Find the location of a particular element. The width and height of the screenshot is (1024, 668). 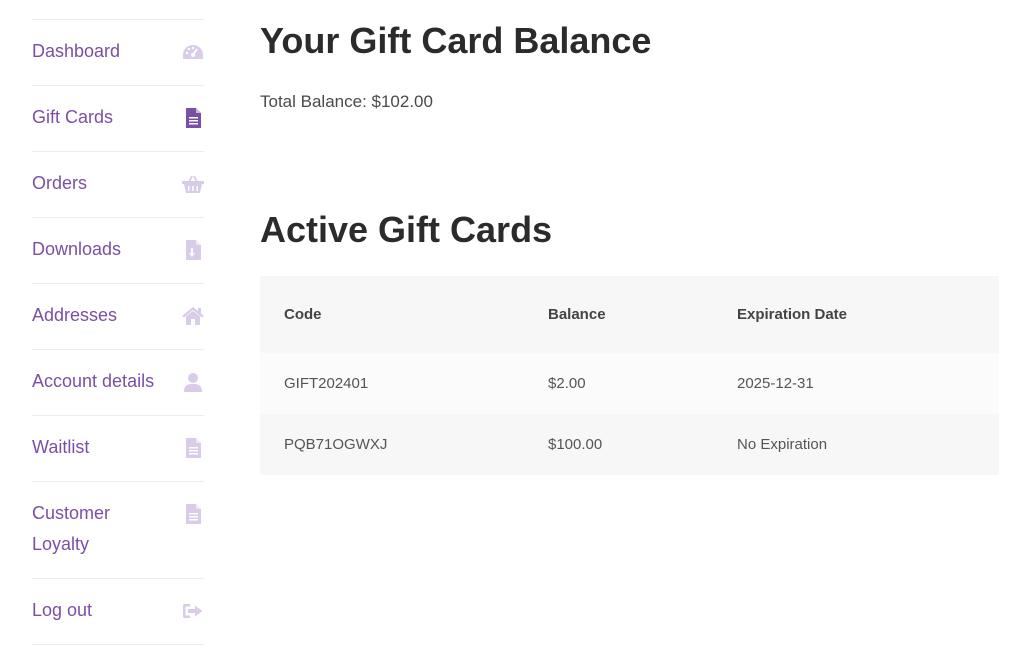

sign-out-icon is located at coordinates (193, 611).